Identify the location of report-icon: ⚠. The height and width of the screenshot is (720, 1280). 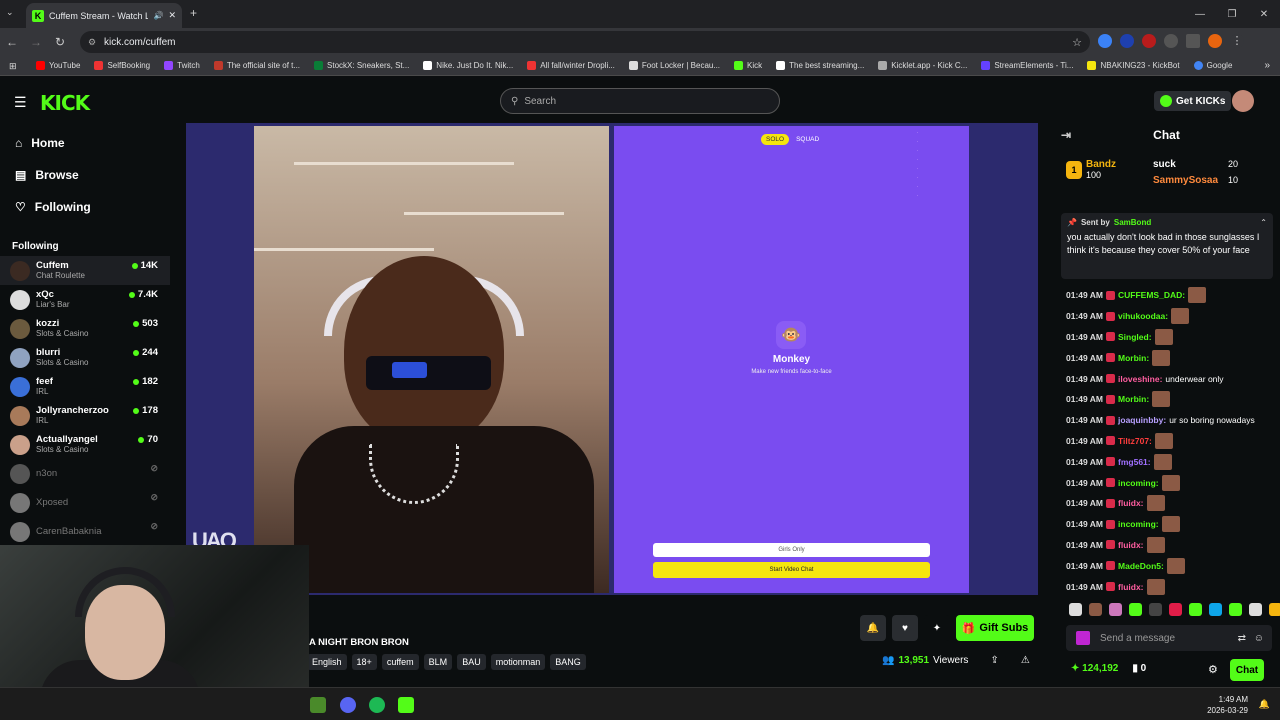
(1025, 660).